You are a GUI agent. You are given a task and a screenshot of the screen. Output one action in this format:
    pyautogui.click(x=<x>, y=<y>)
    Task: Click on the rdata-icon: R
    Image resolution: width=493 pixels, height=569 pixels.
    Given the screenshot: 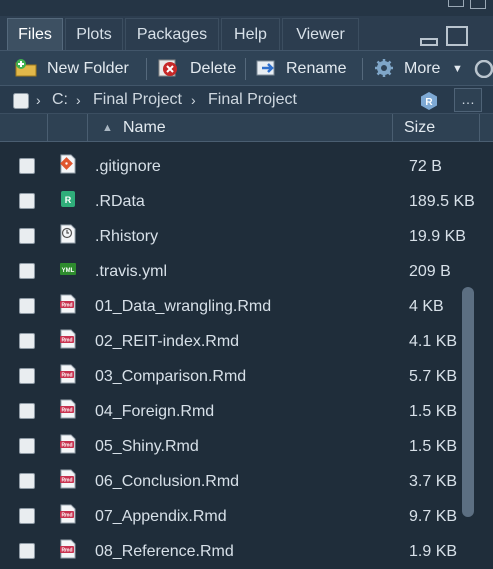 What is the action you would take?
    pyautogui.click(x=68, y=199)
    